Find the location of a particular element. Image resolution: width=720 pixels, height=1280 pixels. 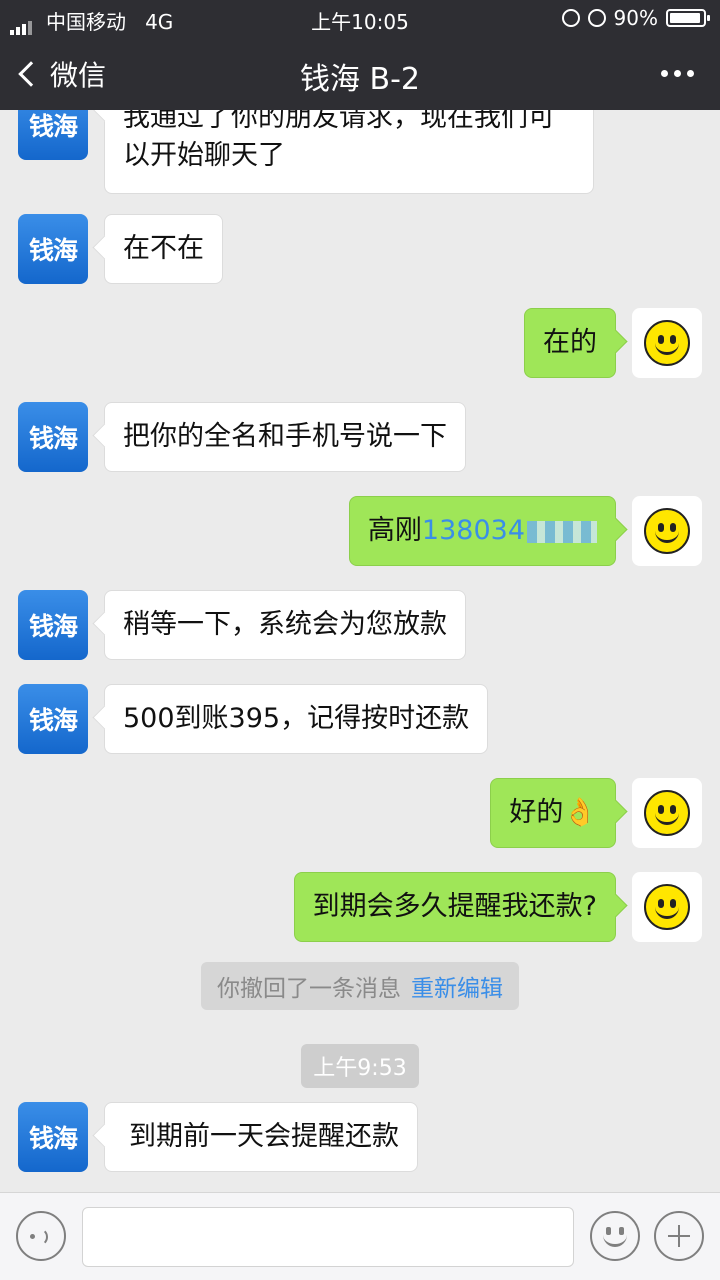

message-bubble: 高刚138034 is located at coordinates (482, 531).